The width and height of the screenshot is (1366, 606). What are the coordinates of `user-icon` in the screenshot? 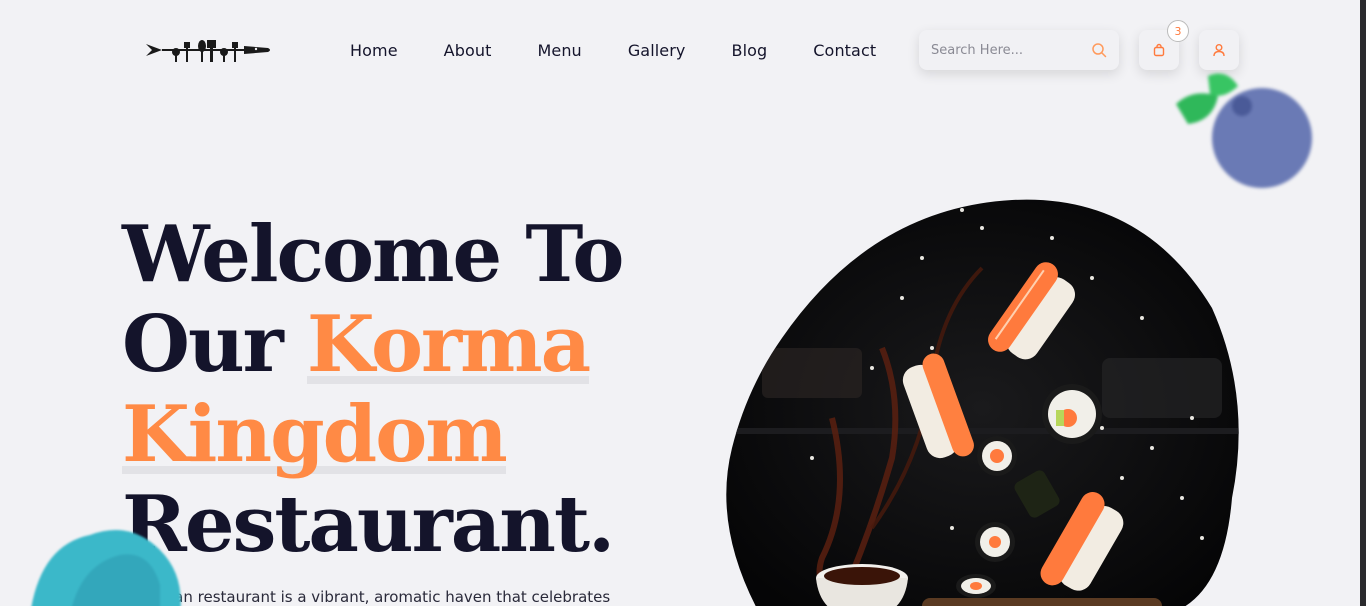 It's located at (1219, 50).